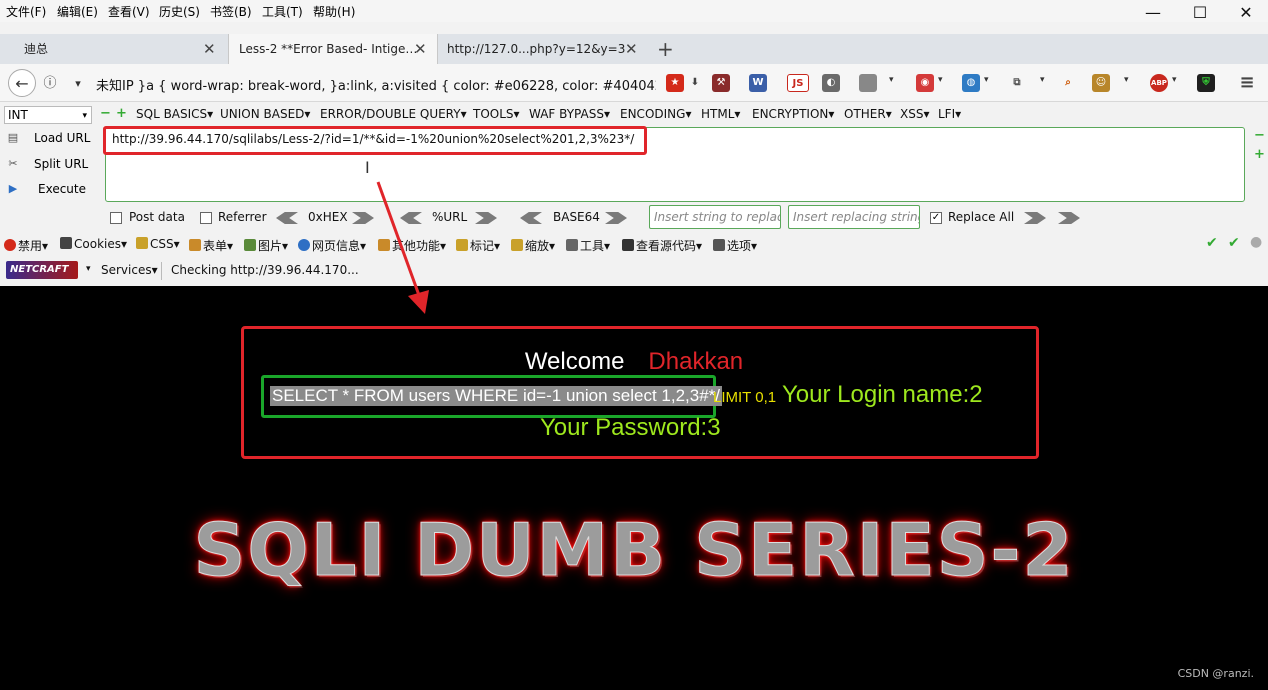  I want to click on menu-bookmarks: 书签(B), so click(231, 11).